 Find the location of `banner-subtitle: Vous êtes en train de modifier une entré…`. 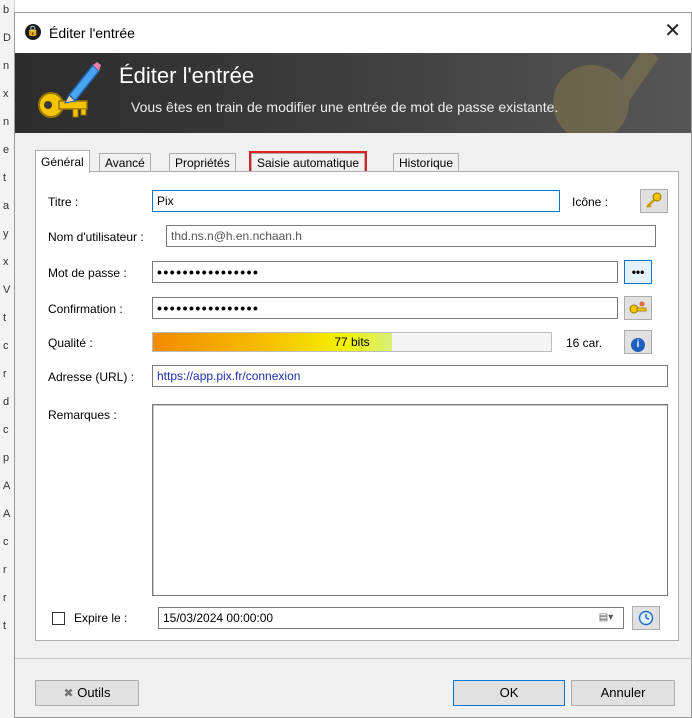

banner-subtitle: Vous êtes en train de modifier une entré… is located at coordinates (345, 107).